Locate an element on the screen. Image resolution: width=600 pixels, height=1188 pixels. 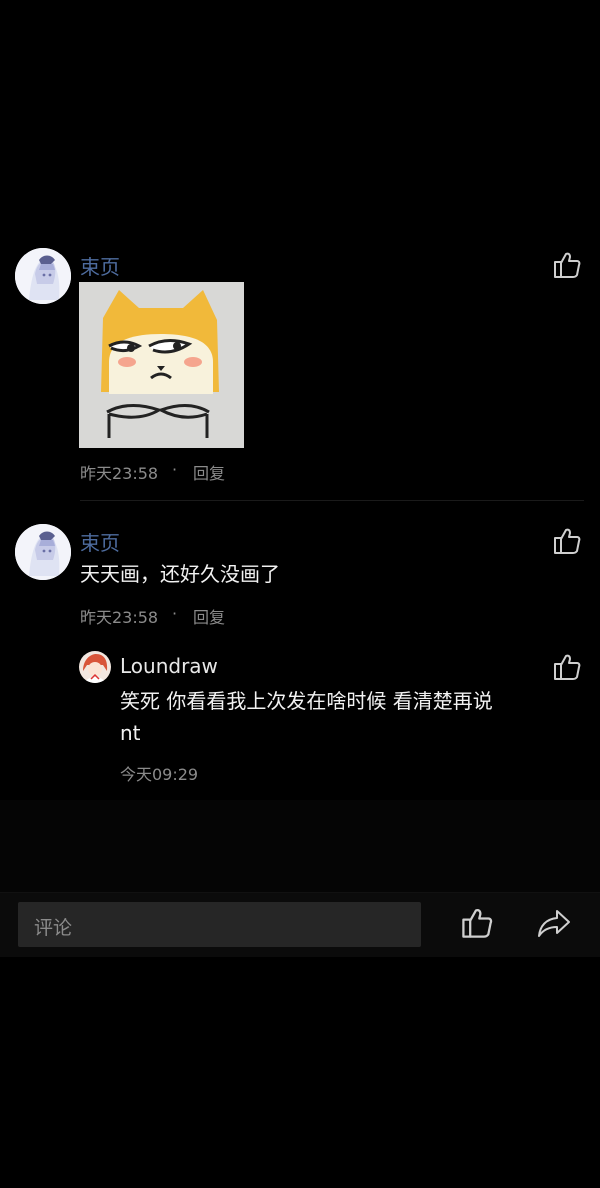
share-icon is located at coordinates (554, 923).